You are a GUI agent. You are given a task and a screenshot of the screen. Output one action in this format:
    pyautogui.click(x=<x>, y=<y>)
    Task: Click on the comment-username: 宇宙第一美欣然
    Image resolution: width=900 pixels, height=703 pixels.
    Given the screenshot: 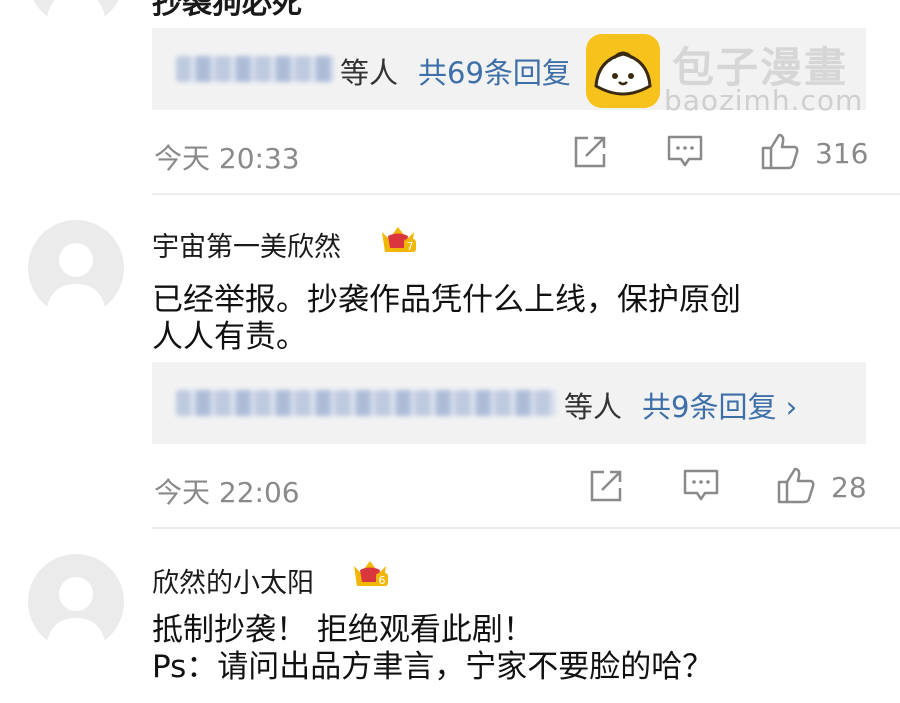 What is the action you would take?
    pyautogui.click(x=246, y=244)
    